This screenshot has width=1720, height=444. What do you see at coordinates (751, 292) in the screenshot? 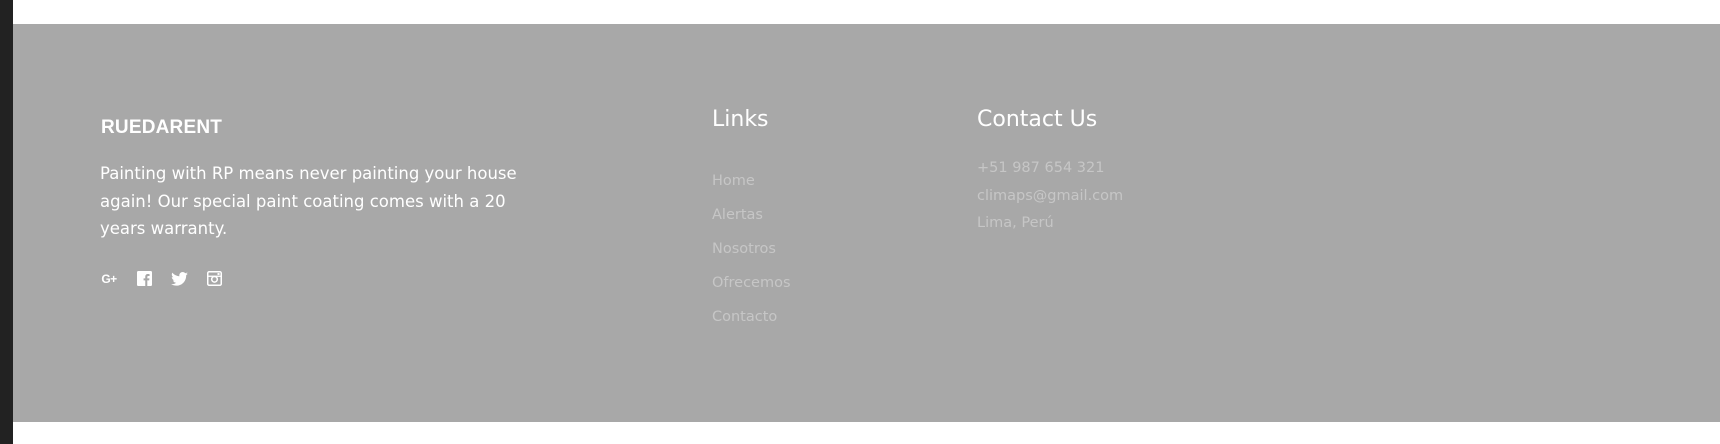
I see `footer-link-ofrecemos: Ofrecemos` at bounding box center [751, 292].